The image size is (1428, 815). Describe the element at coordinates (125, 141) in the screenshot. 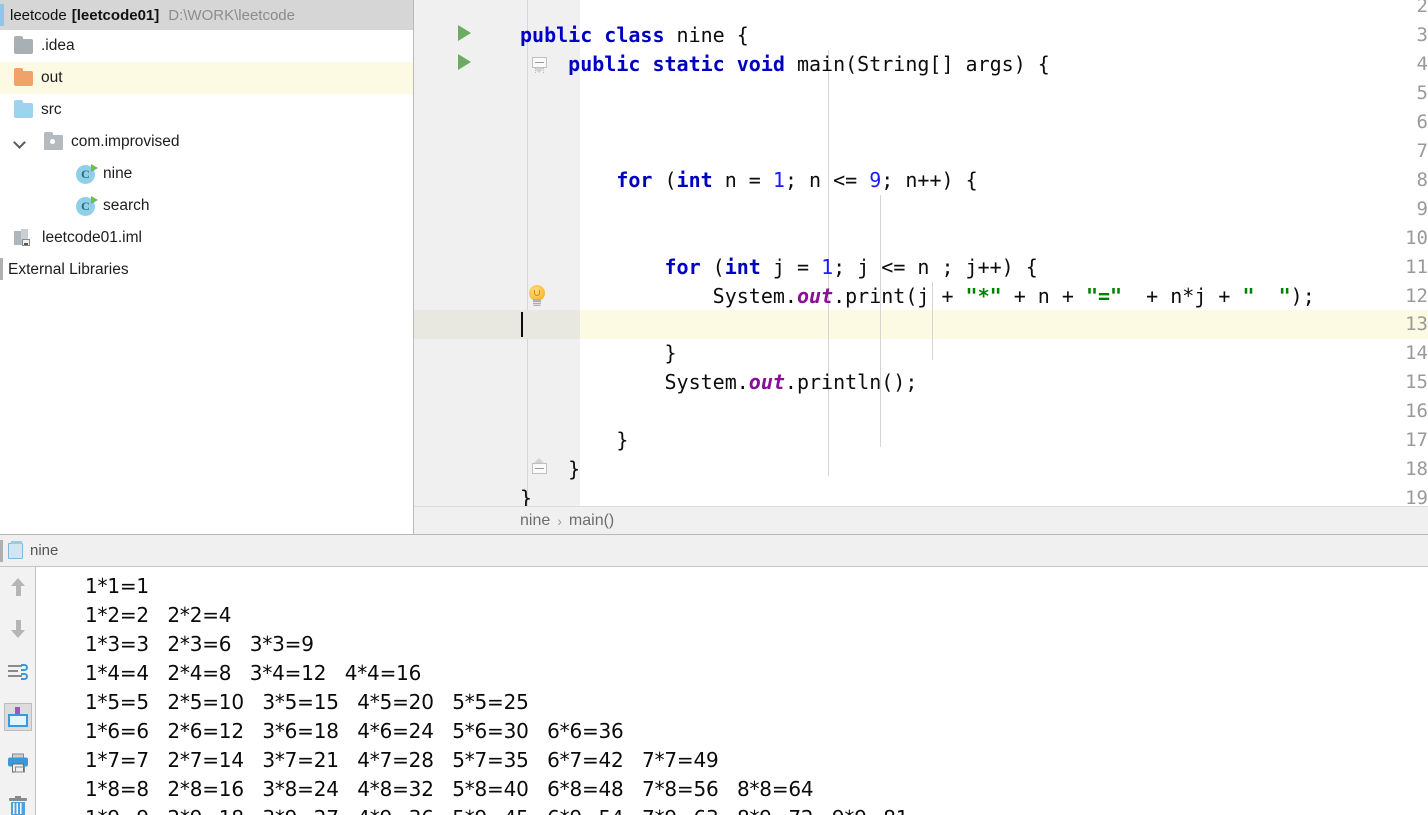

I see `tree-item-label: com.improvised` at that location.